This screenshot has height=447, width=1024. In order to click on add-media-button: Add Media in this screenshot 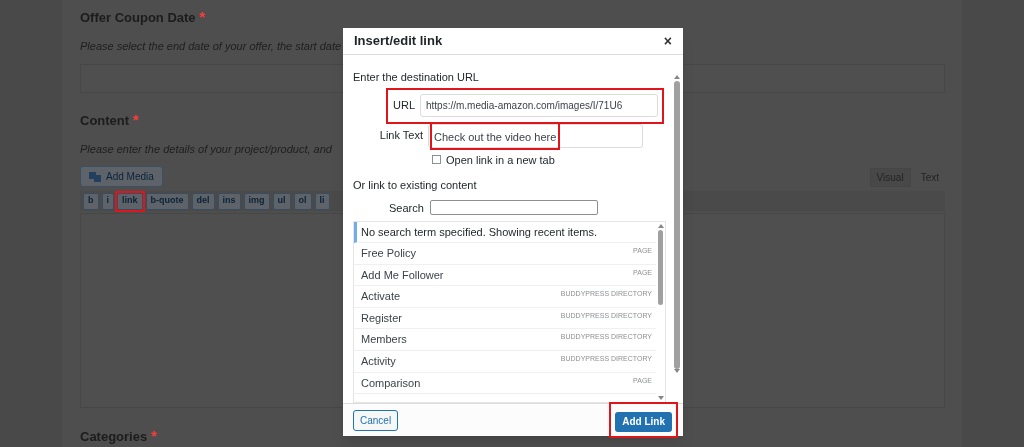, I will do `click(121, 176)`.